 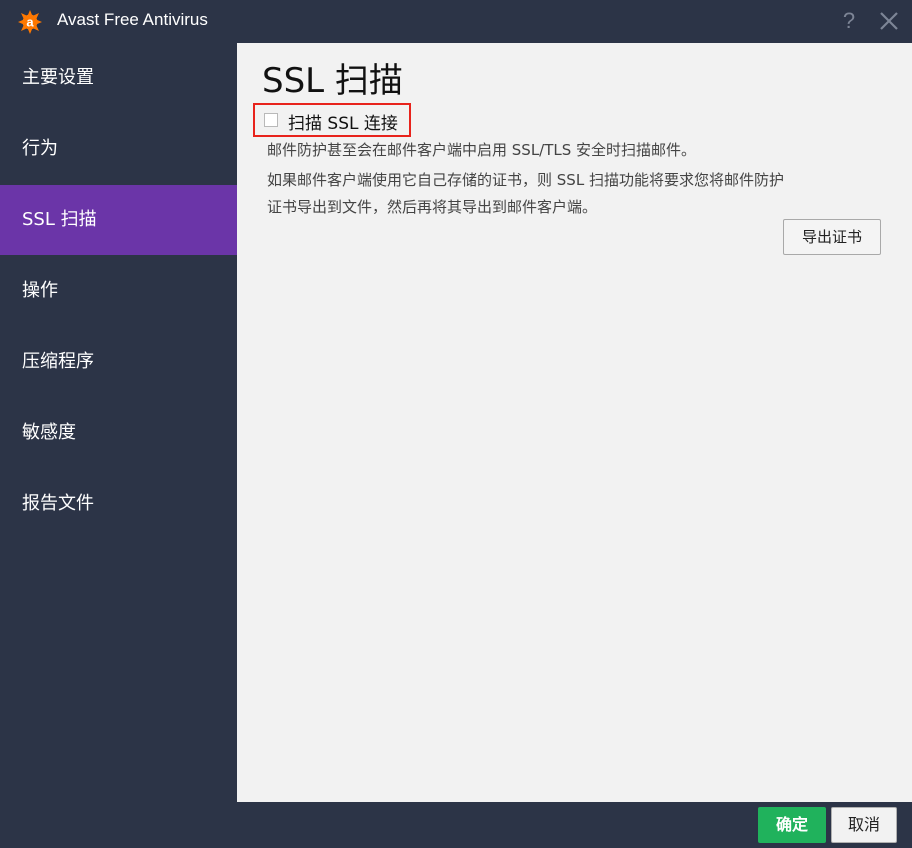 What do you see at coordinates (849, 21) in the screenshot?
I see `help-button: ?` at bounding box center [849, 21].